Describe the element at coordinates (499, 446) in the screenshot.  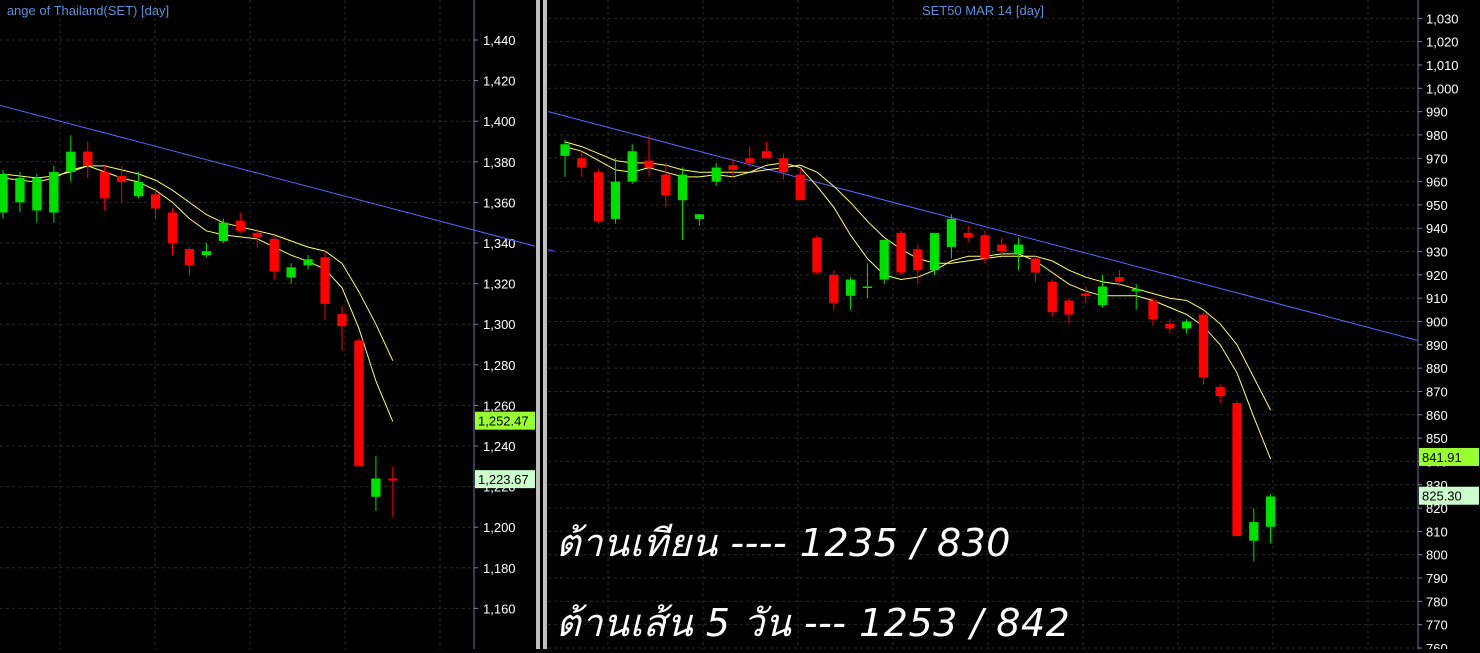
I see `y-tick-label: 1,240` at that location.